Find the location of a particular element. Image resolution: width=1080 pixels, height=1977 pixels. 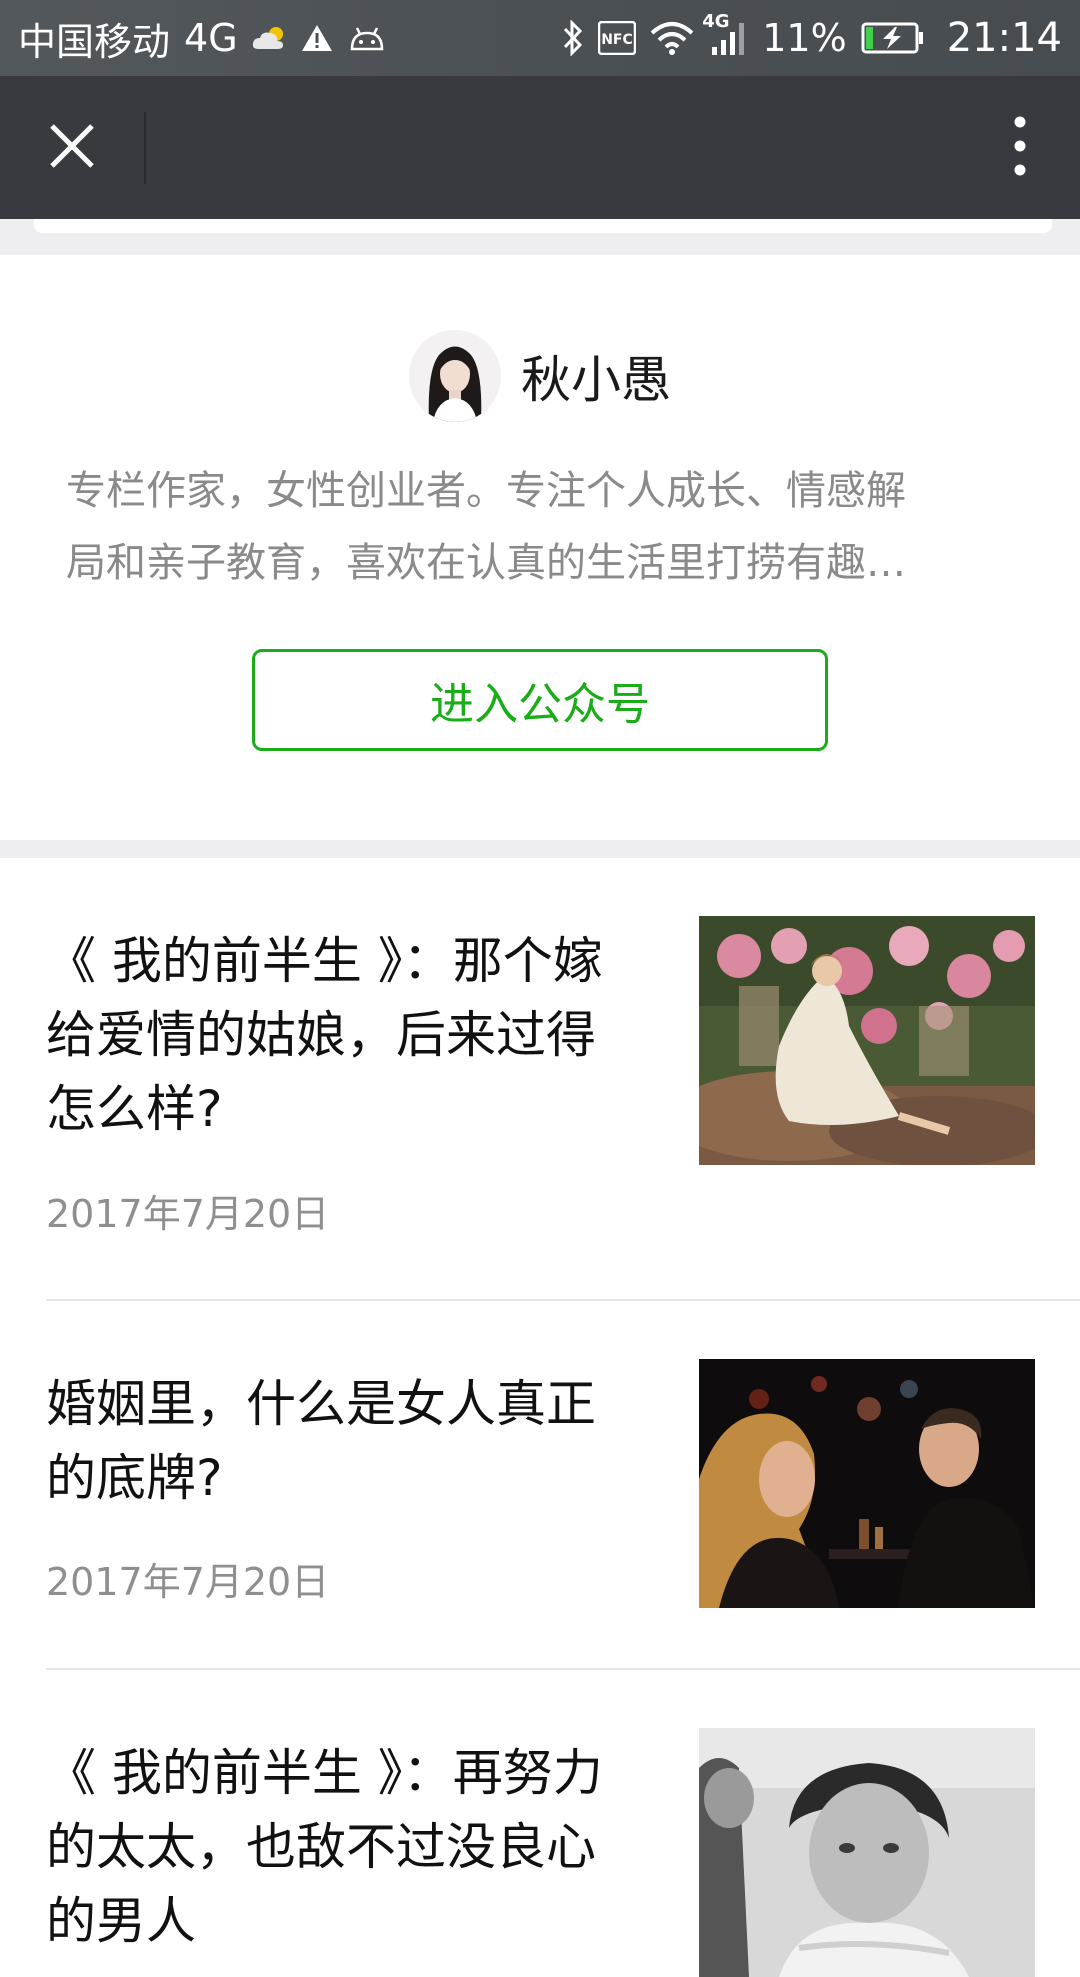

more-vertical-icon is located at coordinates (1020, 148).